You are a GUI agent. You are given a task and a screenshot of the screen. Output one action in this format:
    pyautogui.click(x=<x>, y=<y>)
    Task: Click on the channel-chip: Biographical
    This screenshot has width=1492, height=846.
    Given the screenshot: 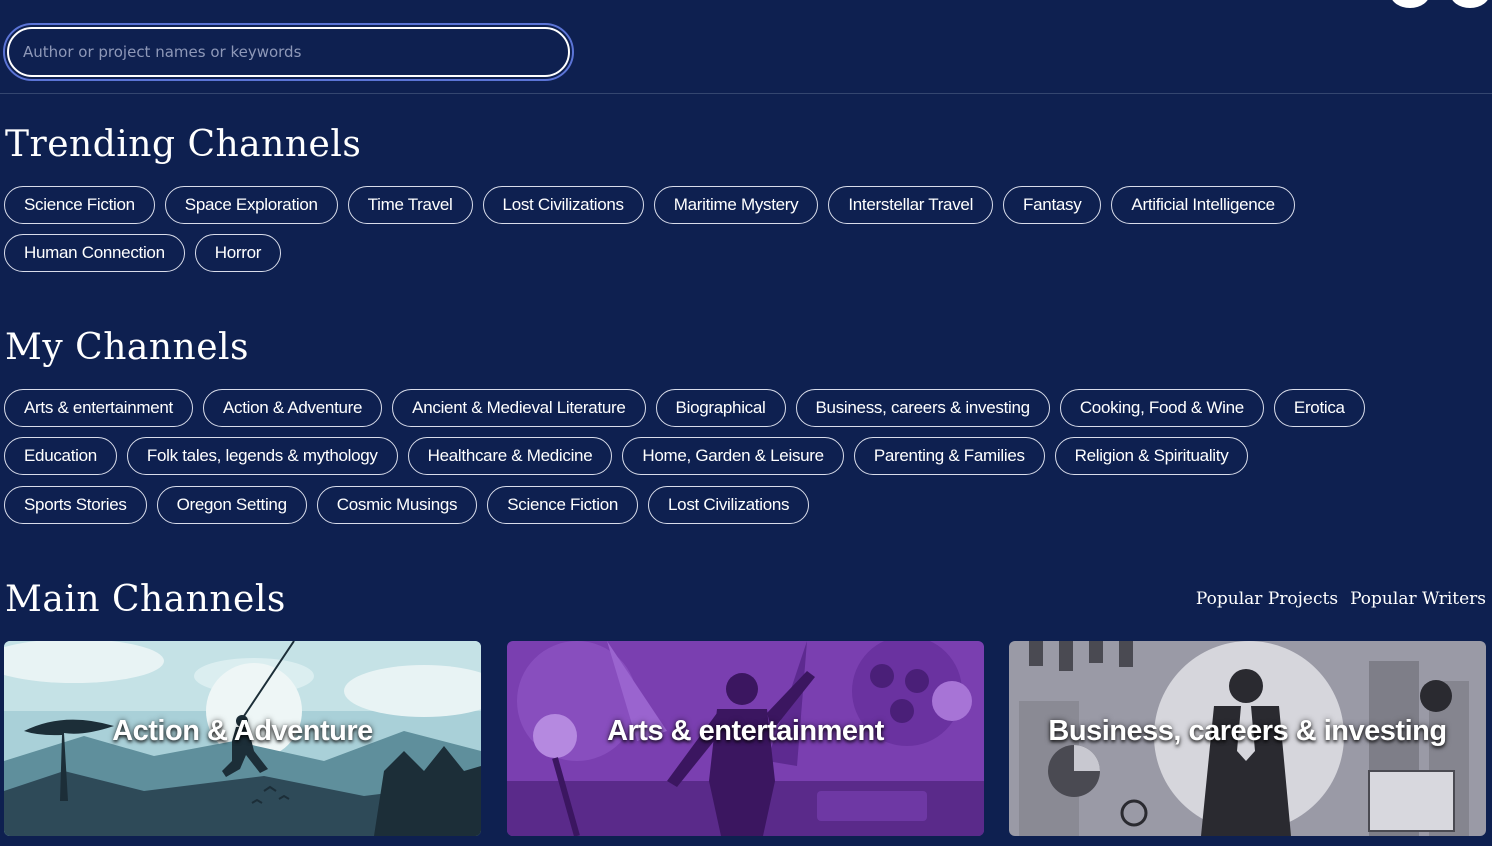 What is the action you would take?
    pyautogui.click(x=720, y=408)
    